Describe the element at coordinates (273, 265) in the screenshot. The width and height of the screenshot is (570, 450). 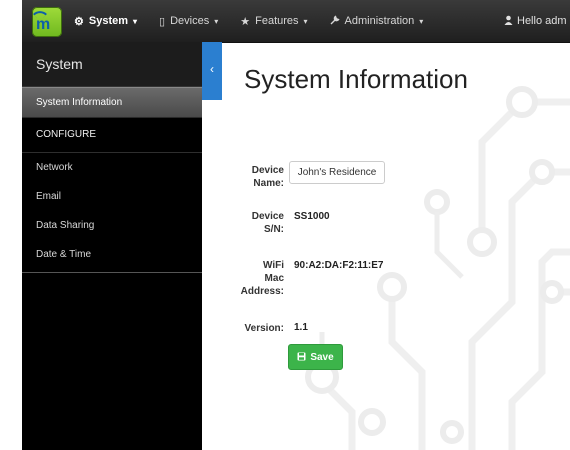
I see `wifi-mac-label-line1: WiFi` at that location.